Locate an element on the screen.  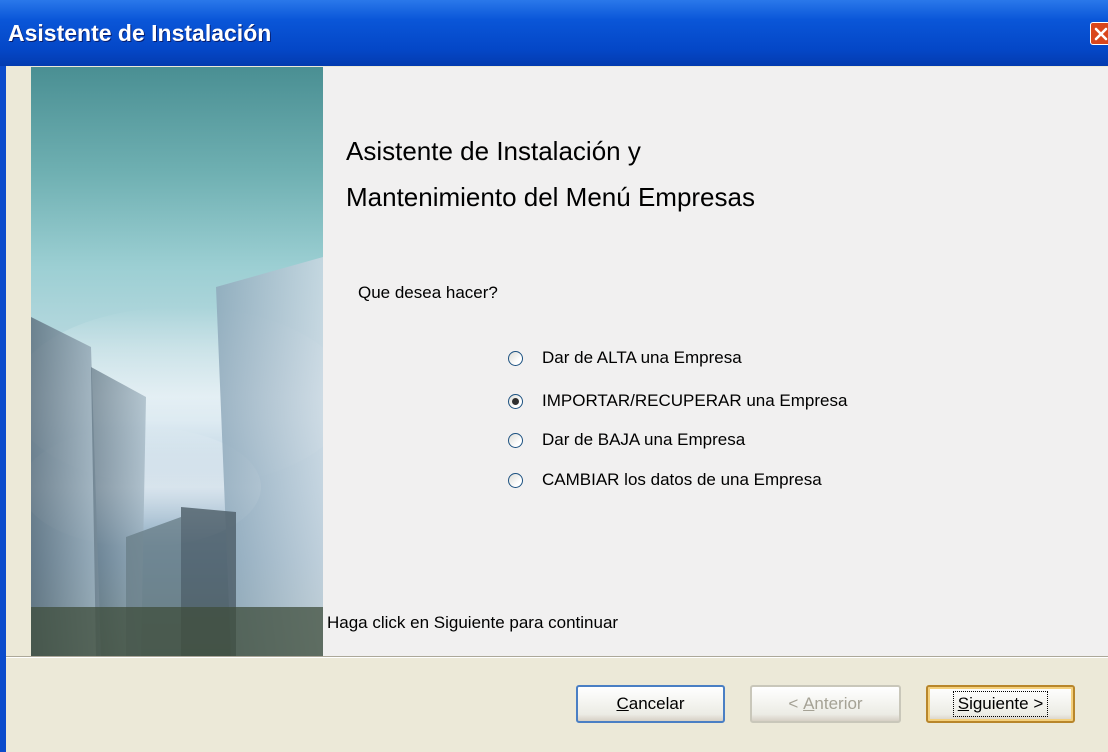
cancel-mnemonic: C is located at coordinates (622, 703).